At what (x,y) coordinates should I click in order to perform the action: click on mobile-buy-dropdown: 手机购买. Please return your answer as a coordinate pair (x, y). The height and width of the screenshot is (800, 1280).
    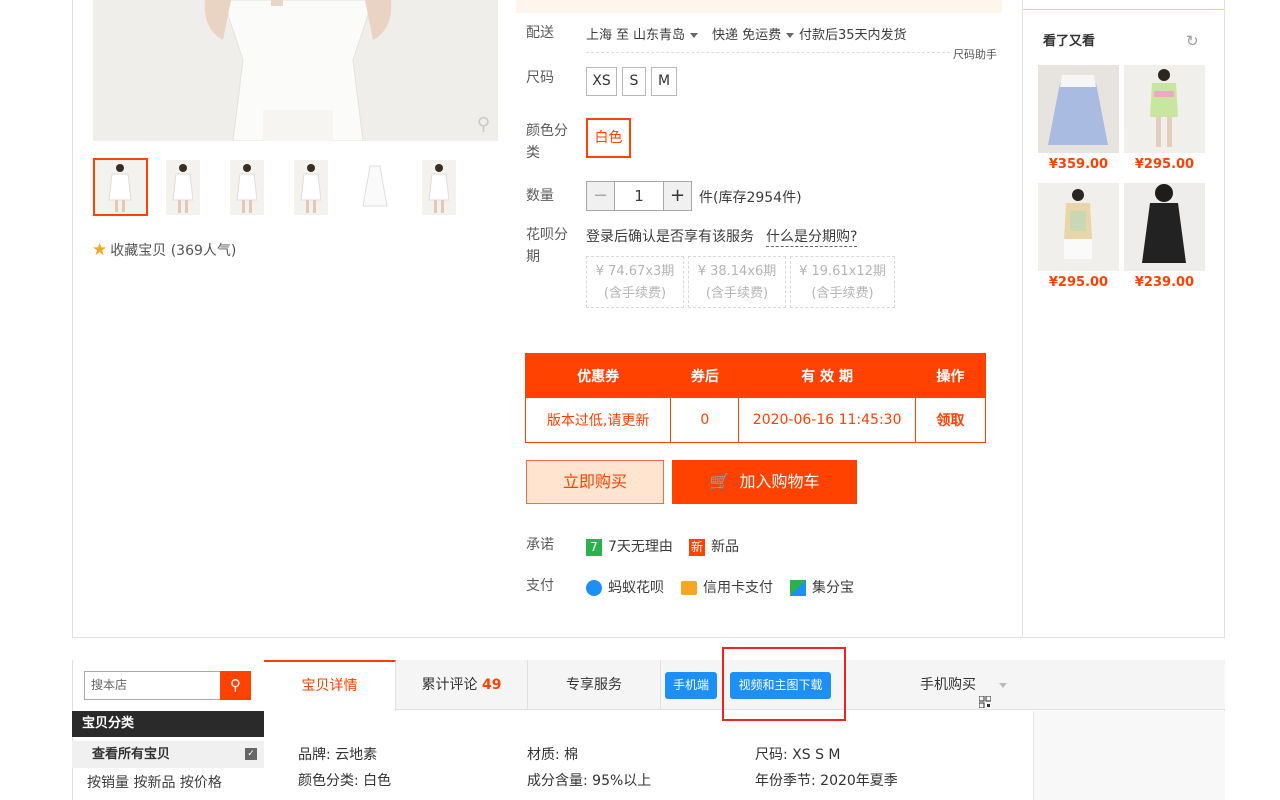
    Looking at the image, I should click on (963, 685).